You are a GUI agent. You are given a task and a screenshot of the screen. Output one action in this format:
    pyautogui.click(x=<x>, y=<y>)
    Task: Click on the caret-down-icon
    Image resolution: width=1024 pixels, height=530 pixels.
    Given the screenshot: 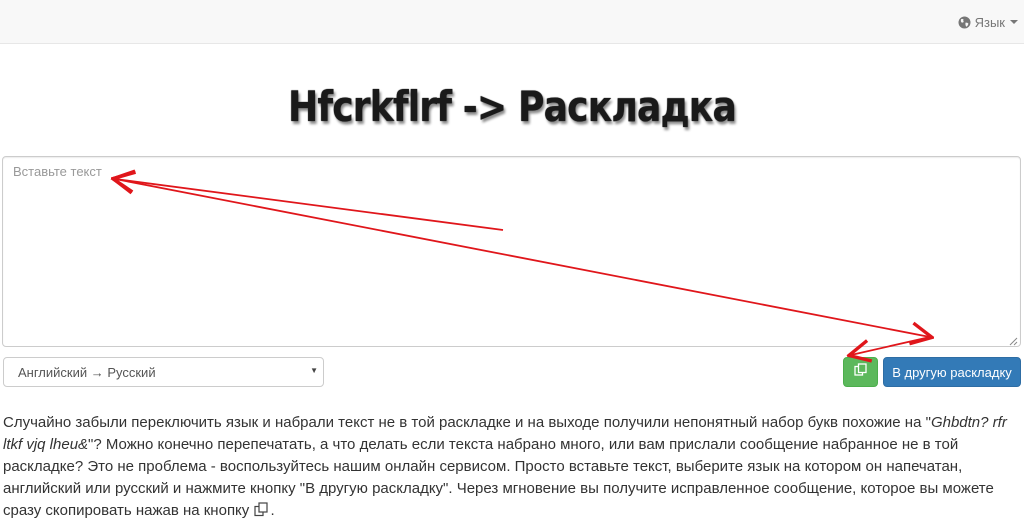 What is the action you would take?
    pyautogui.click(x=1014, y=22)
    